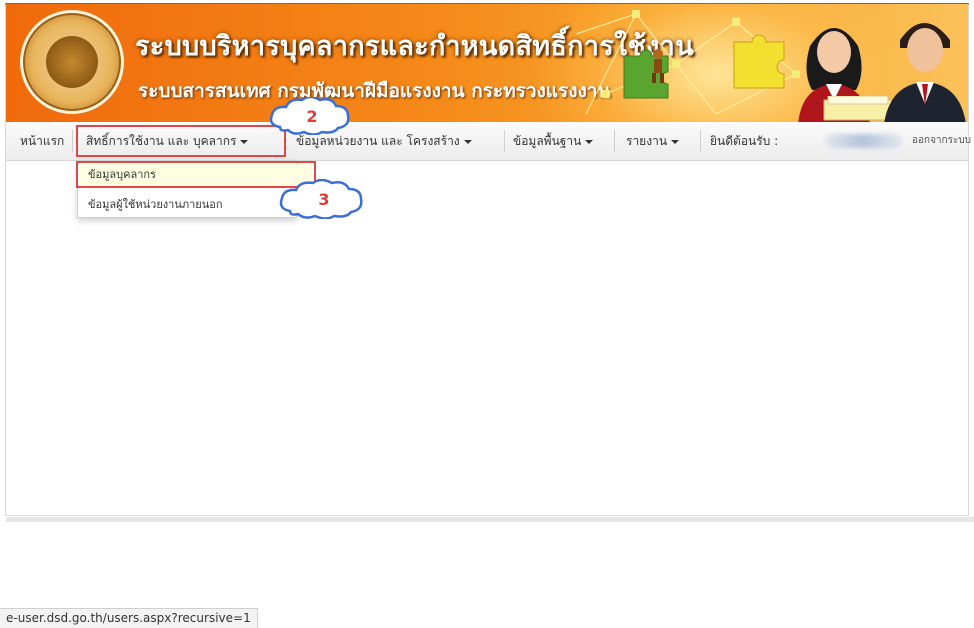  Describe the element at coordinates (941, 141) in the screenshot. I see `logout-link: ออกจากระบบ` at that location.